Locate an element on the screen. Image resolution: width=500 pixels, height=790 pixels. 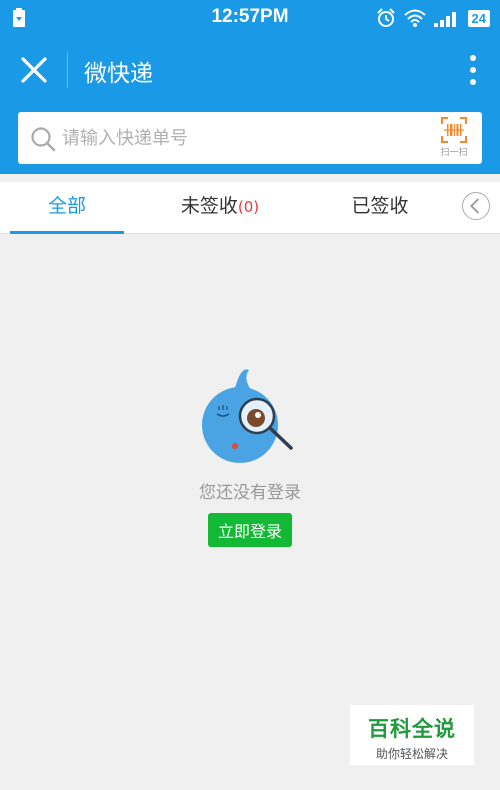
unsigned-count-badge: (0) is located at coordinates (248, 207).